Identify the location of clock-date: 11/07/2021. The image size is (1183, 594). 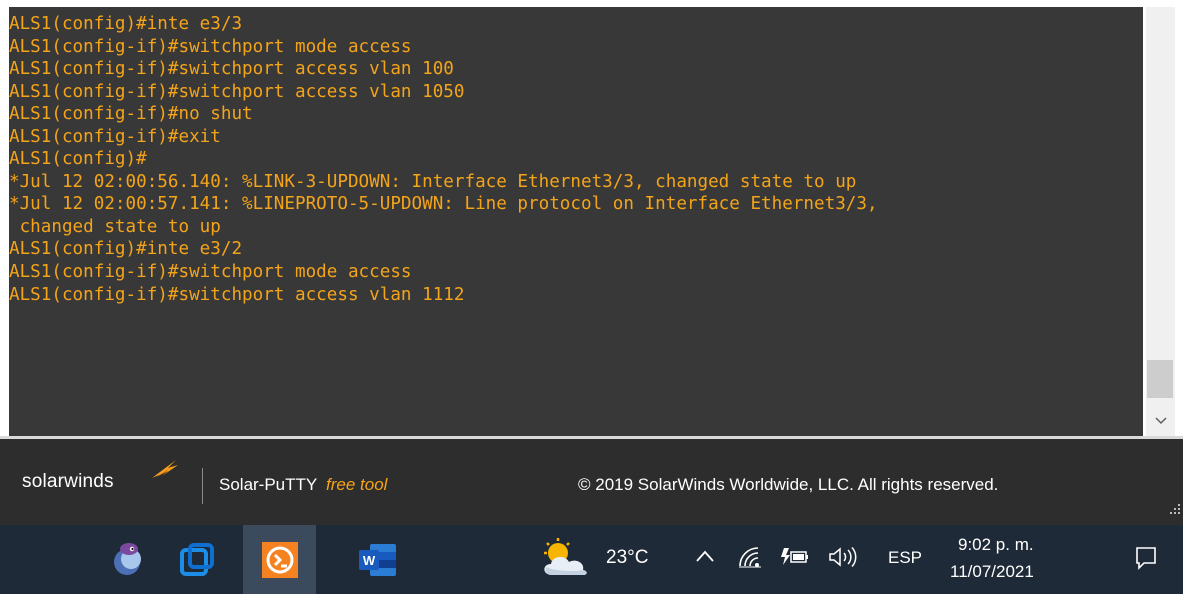
(992, 572).